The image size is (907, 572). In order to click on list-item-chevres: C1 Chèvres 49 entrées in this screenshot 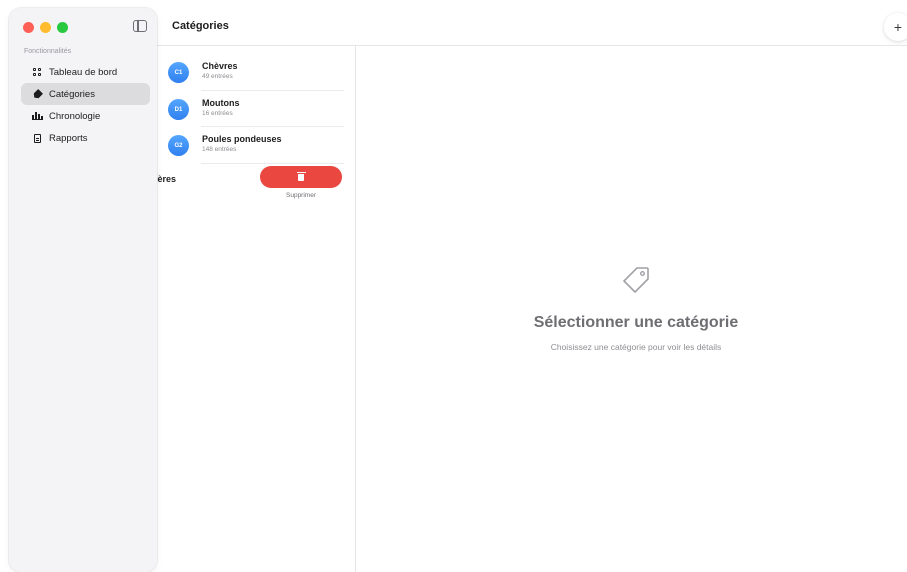, I will do `click(252, 72)`.